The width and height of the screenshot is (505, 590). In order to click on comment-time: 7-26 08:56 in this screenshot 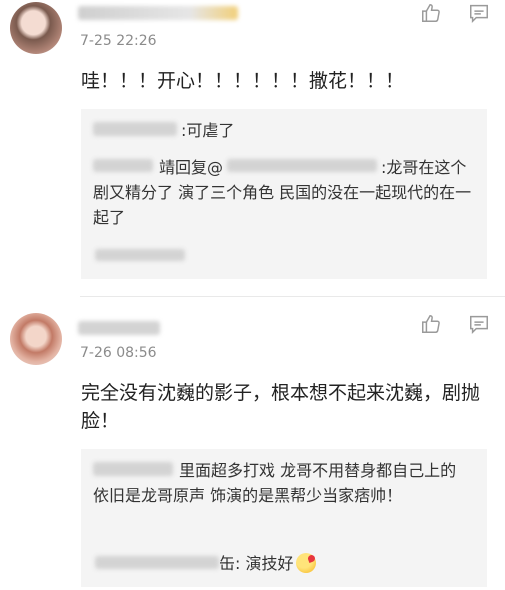, I will do `click(118, 353)`.